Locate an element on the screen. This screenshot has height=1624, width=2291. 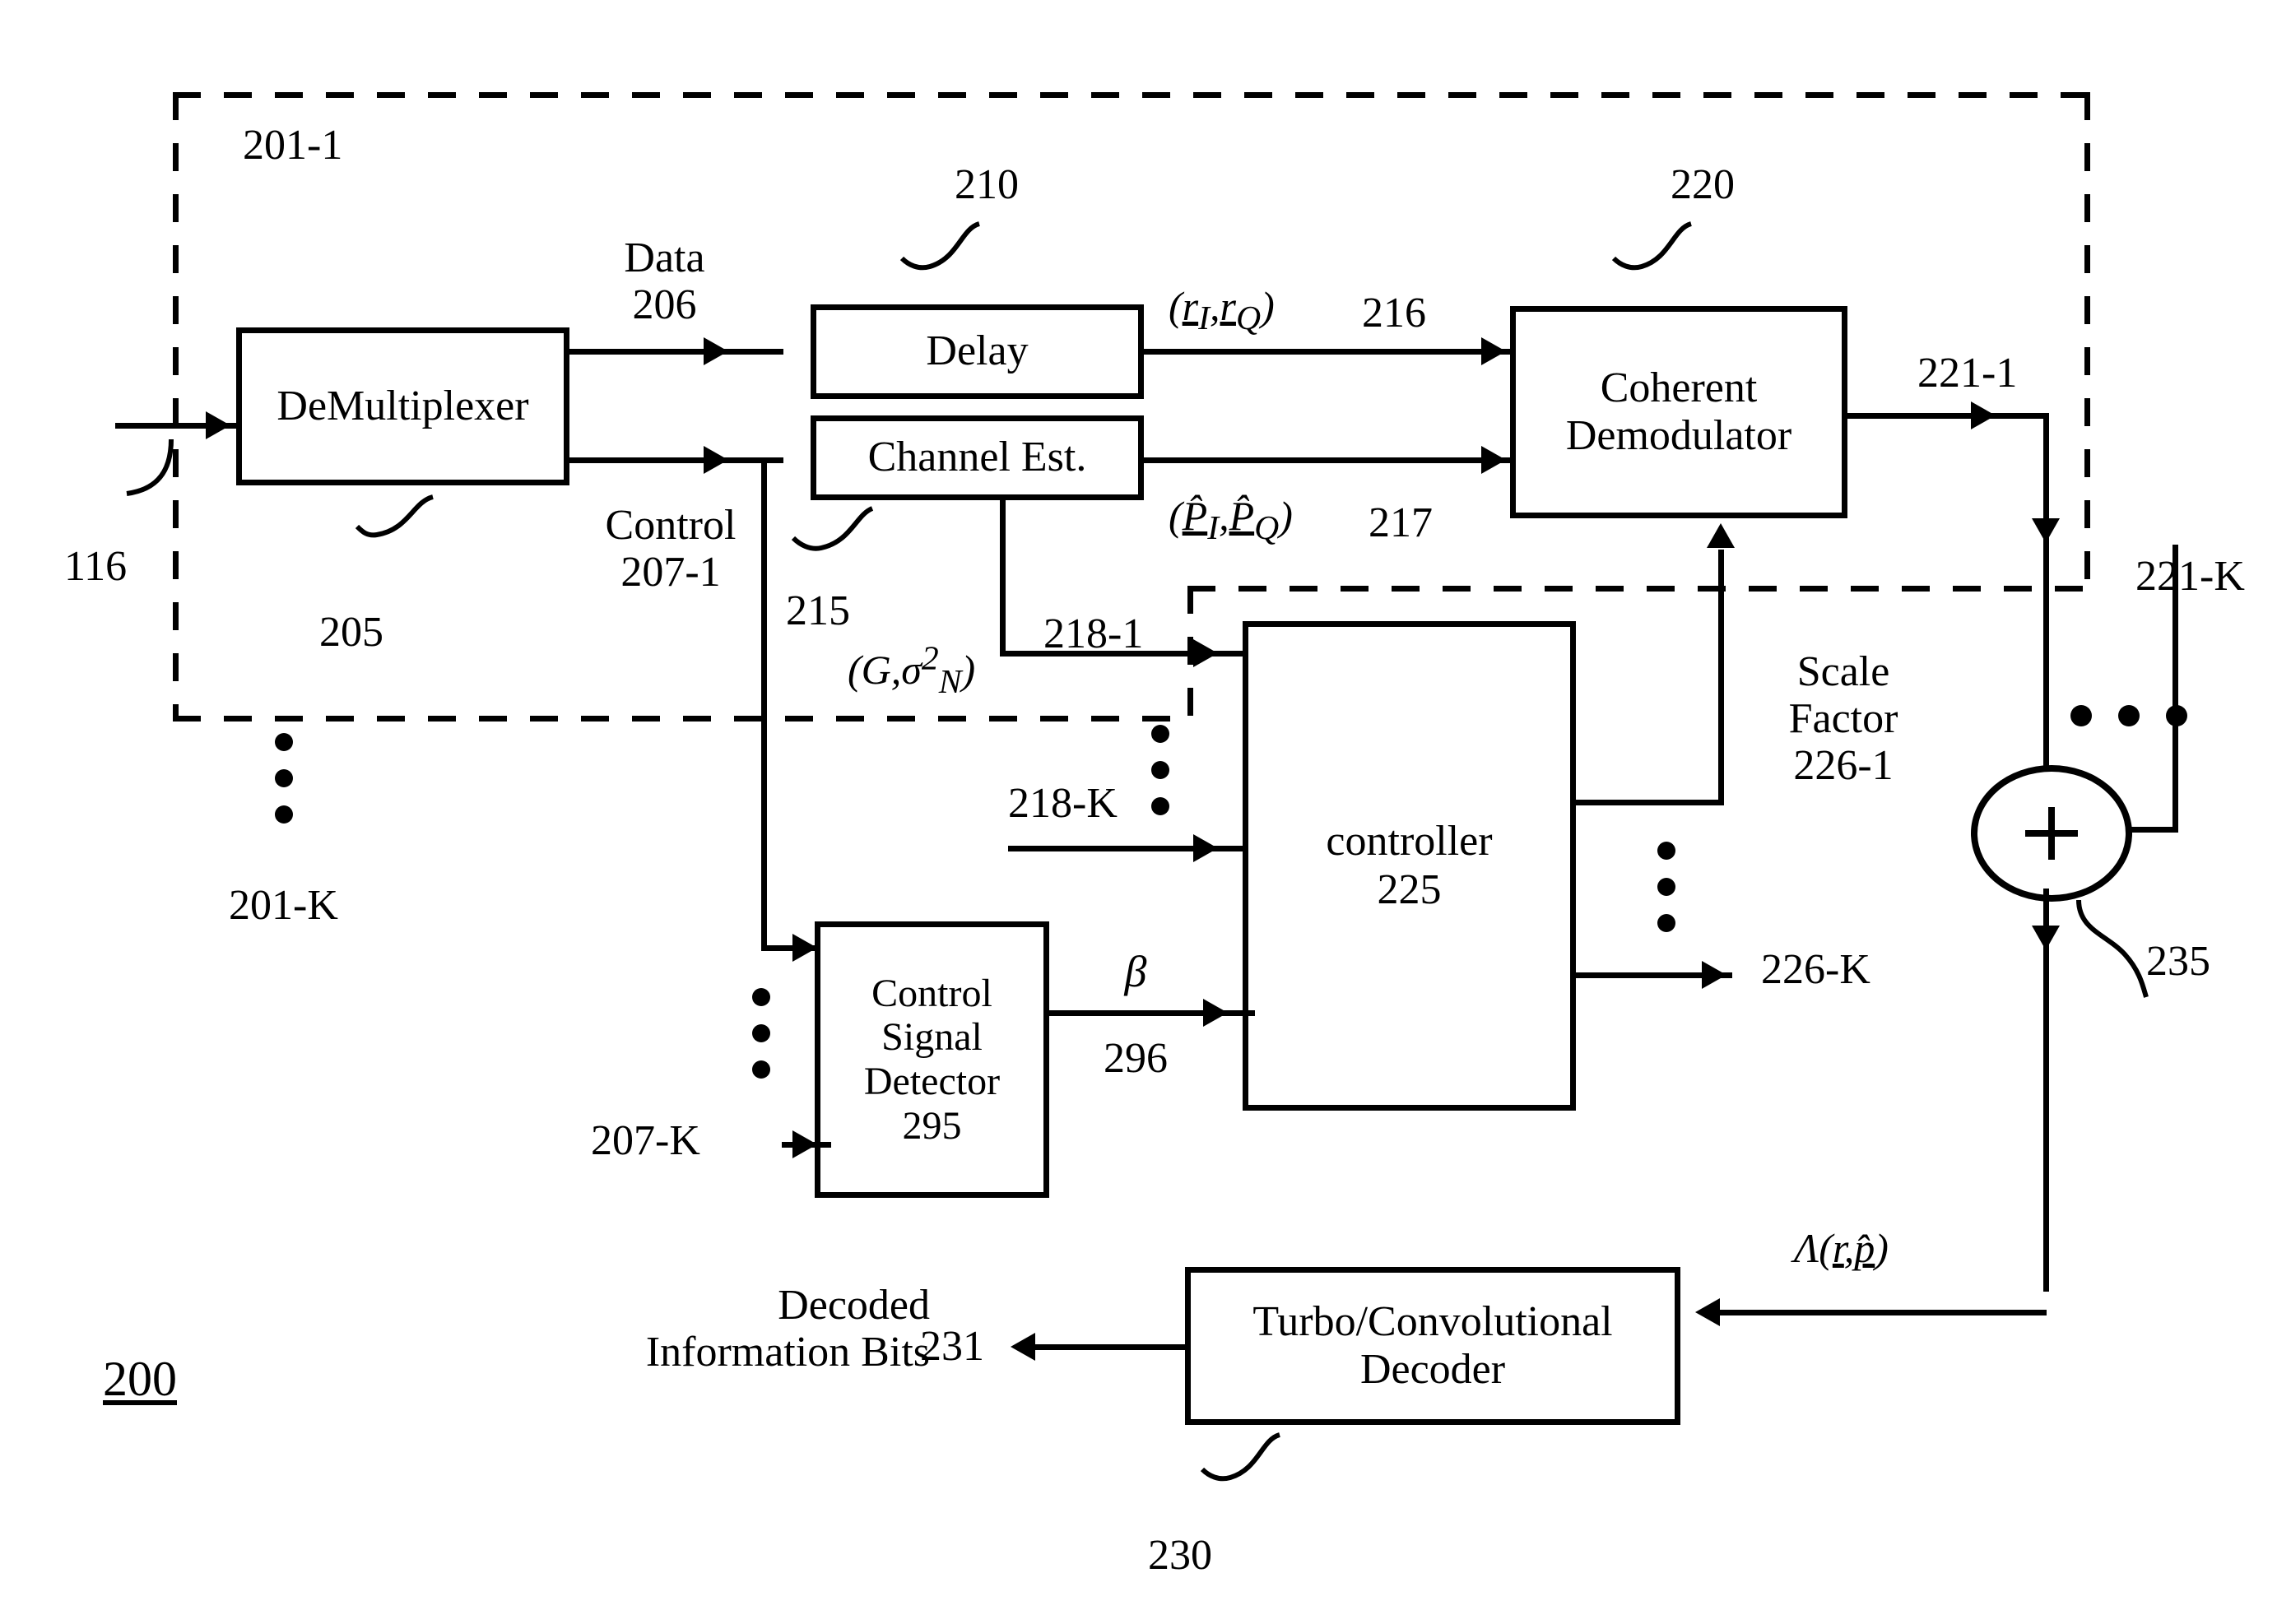
label-beta: β is located at coordinates (1135, 971).